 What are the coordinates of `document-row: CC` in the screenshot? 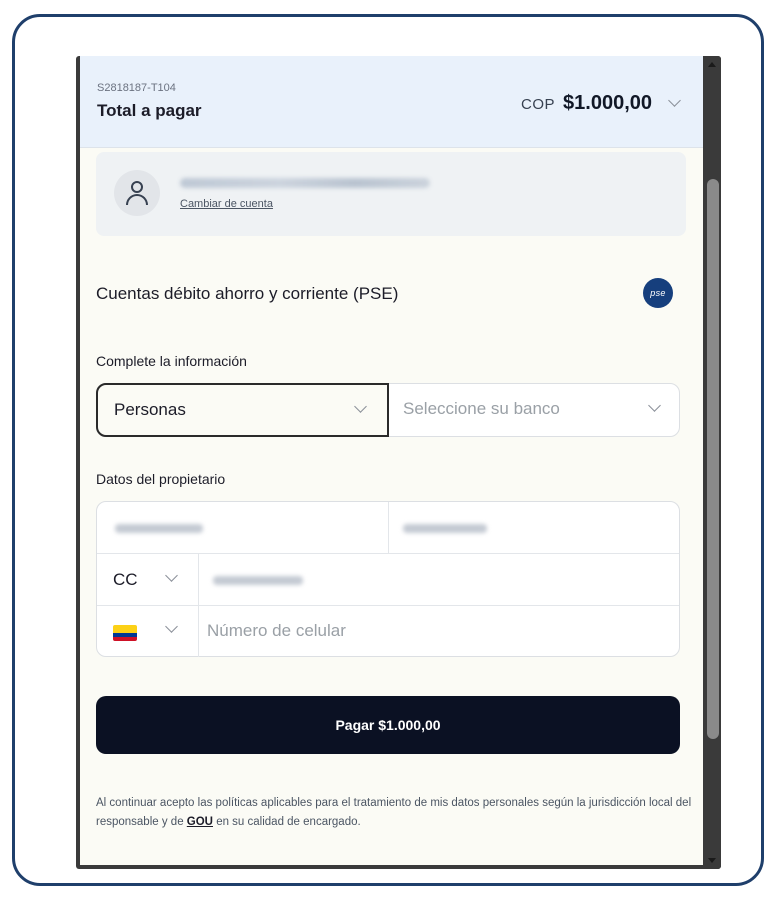 It's located at (388, 580).